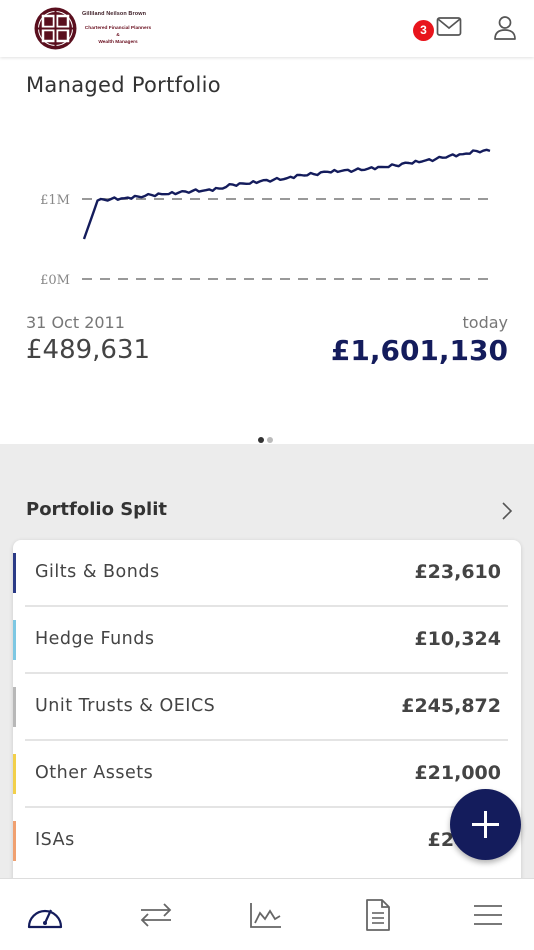  I want to click on user-icon, so click(505, 28).